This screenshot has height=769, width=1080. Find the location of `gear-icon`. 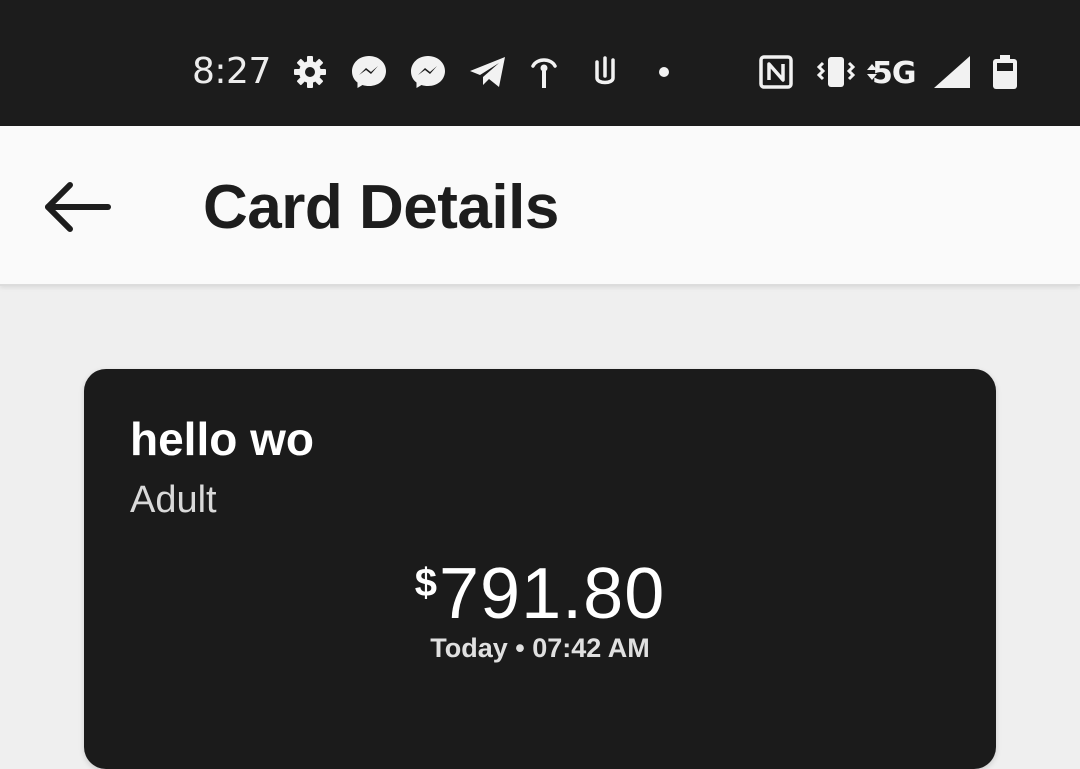

gear-icon is located at coordinates (310, 72).